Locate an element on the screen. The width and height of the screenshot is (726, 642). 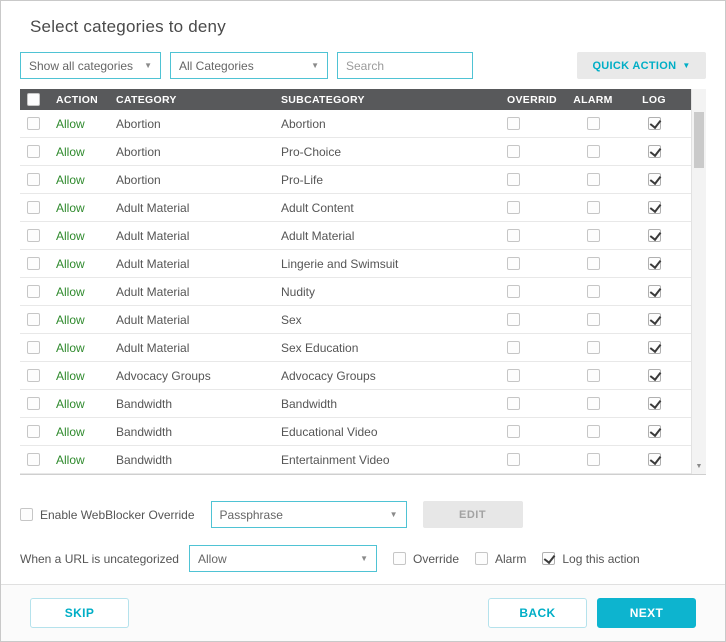
search-input is located at coordinates (405, 65).